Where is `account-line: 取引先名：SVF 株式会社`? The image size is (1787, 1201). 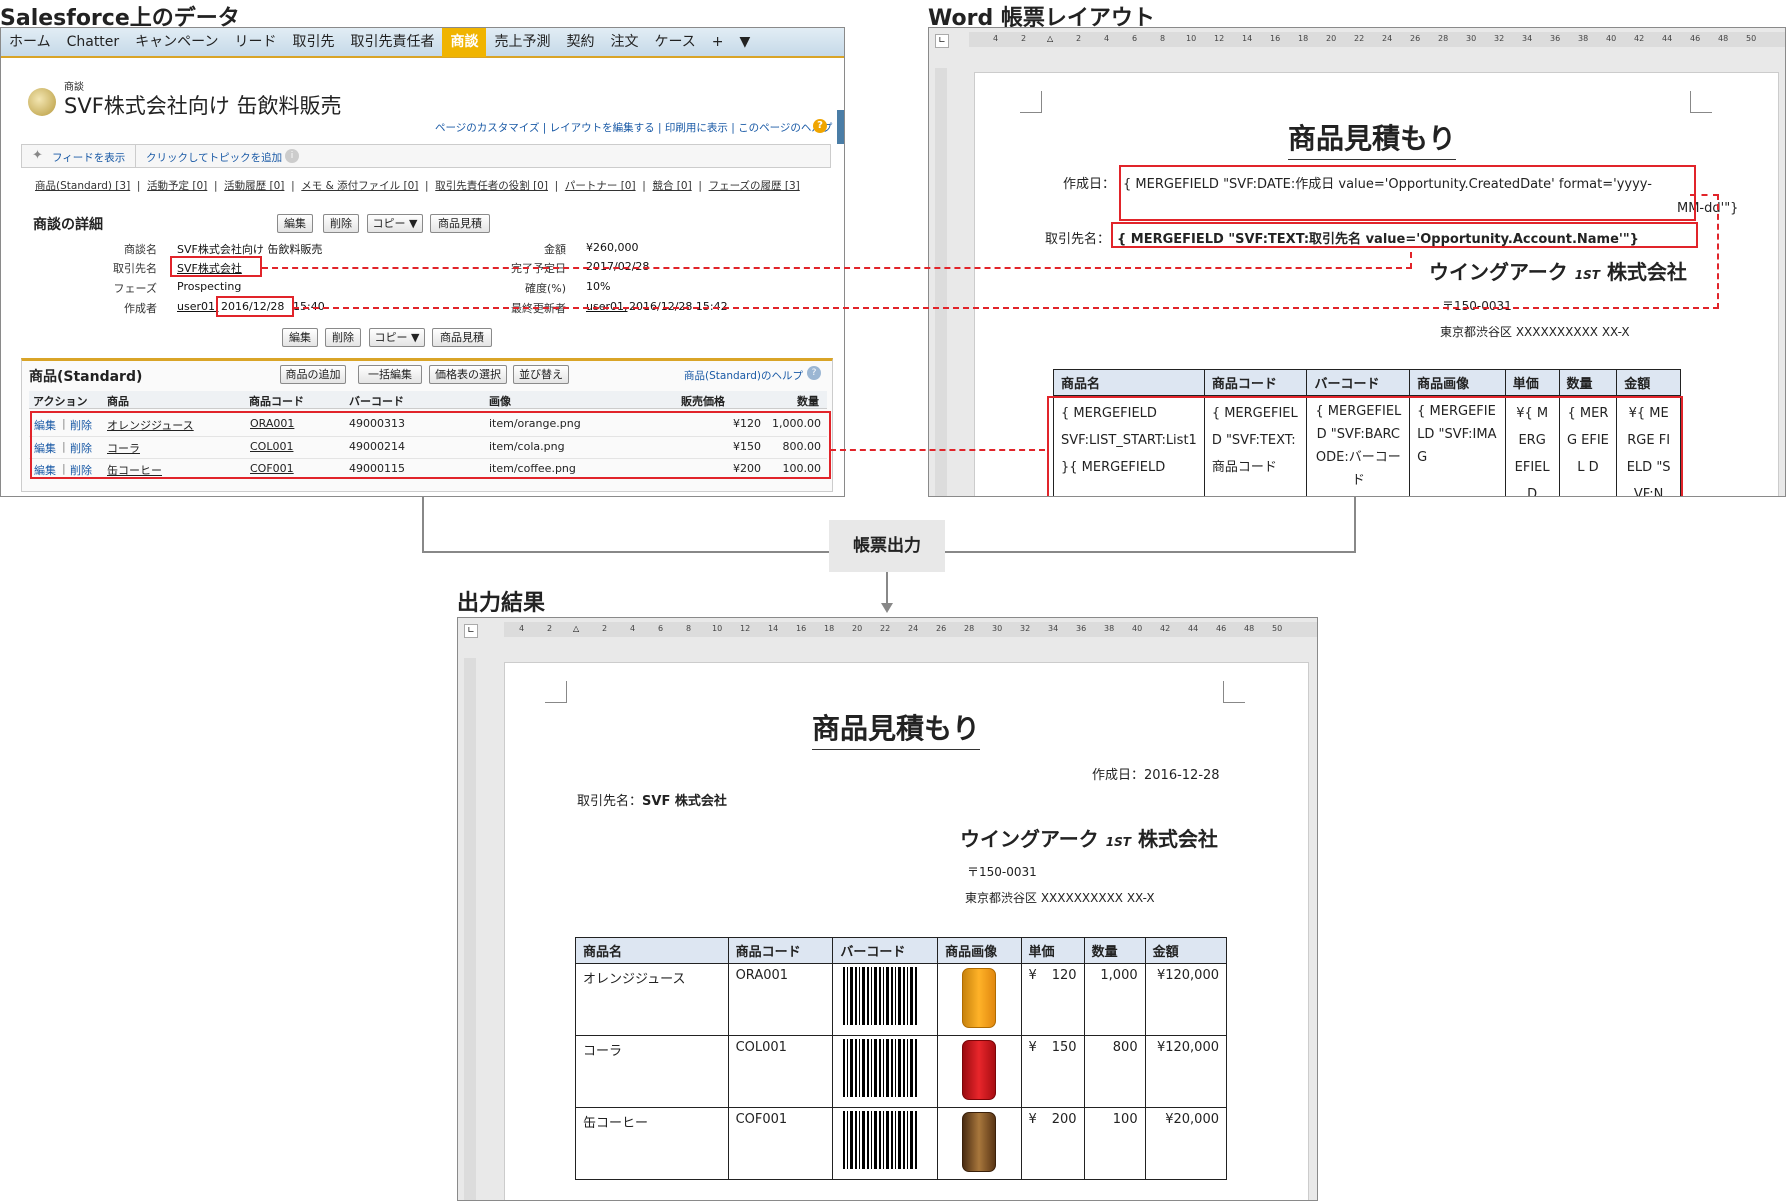 account-line: 取引先名：SVF 株式会社 is located at coordinates (652, 799).